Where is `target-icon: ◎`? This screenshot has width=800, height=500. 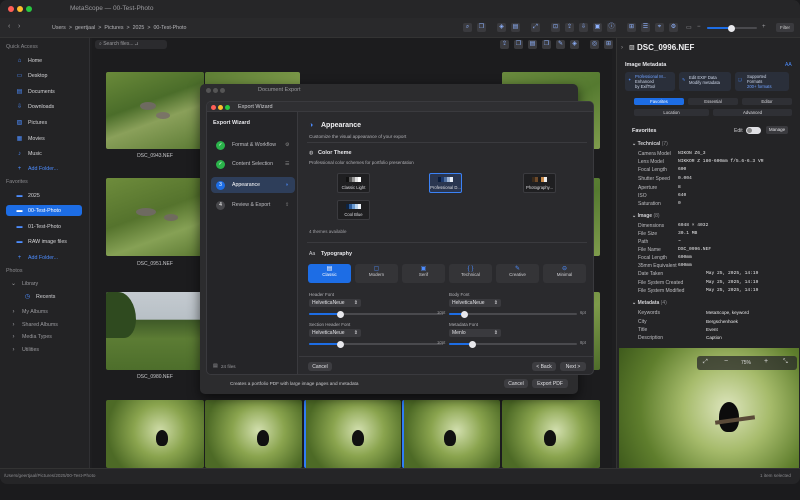
target-icon: ◎ is located at coordinates (594, 44).